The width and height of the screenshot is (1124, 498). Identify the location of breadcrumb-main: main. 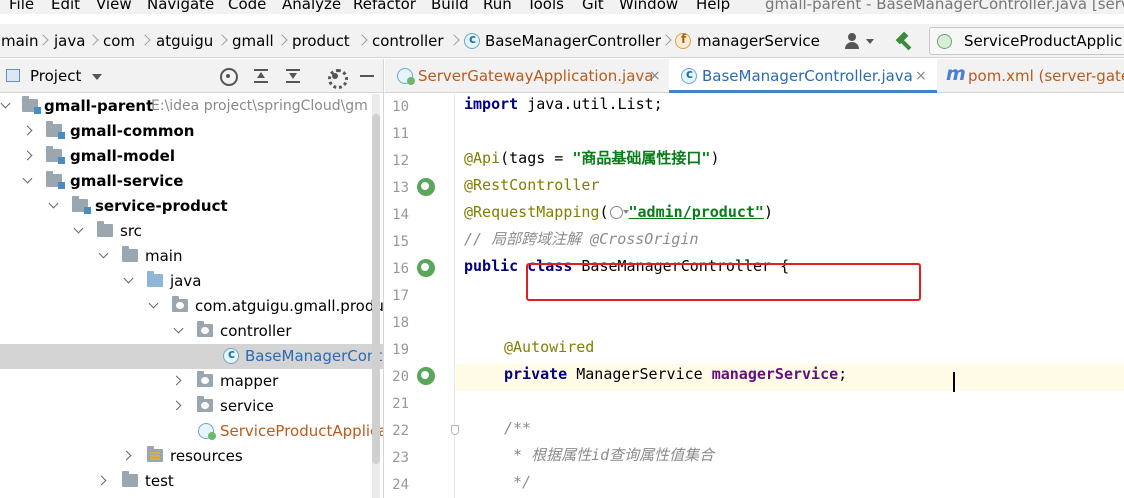
(19, 41).